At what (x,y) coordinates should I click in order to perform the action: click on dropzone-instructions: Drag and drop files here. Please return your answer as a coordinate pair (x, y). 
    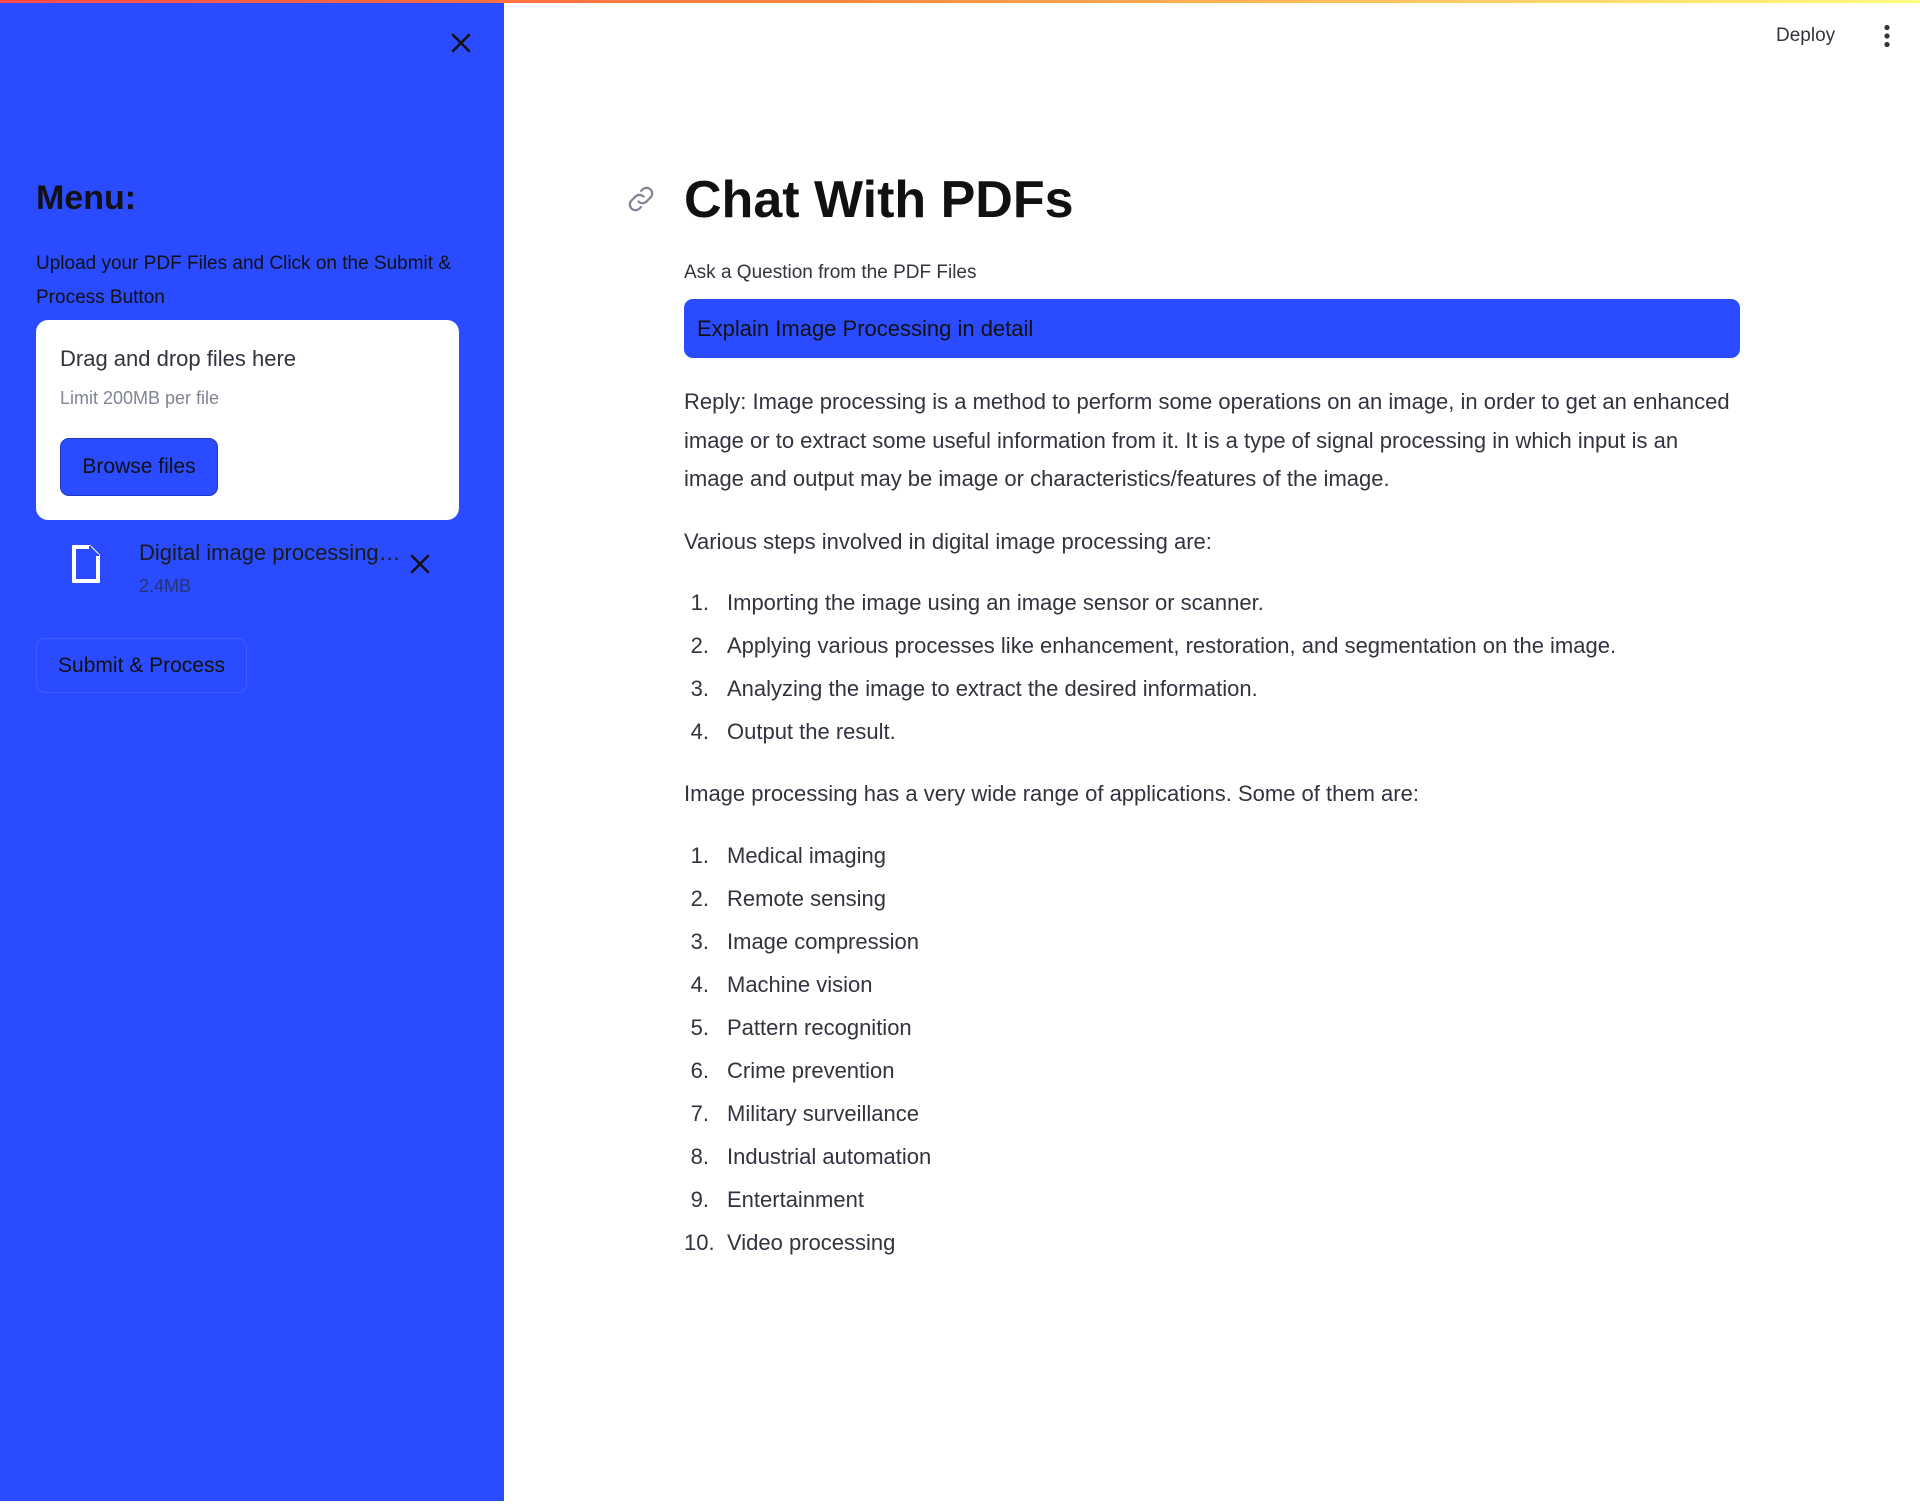
    Looking at the image, I should click on (178, 358).